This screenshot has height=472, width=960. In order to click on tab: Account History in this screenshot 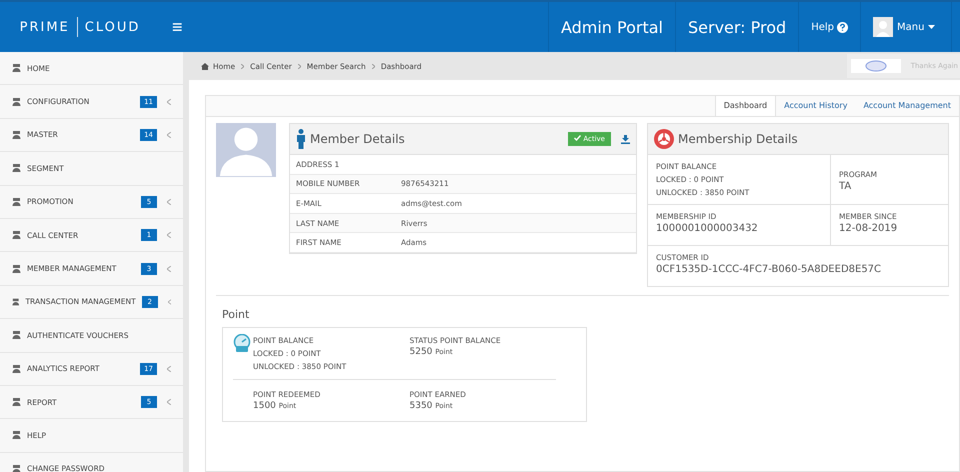, I will do `click(816, 106)`.